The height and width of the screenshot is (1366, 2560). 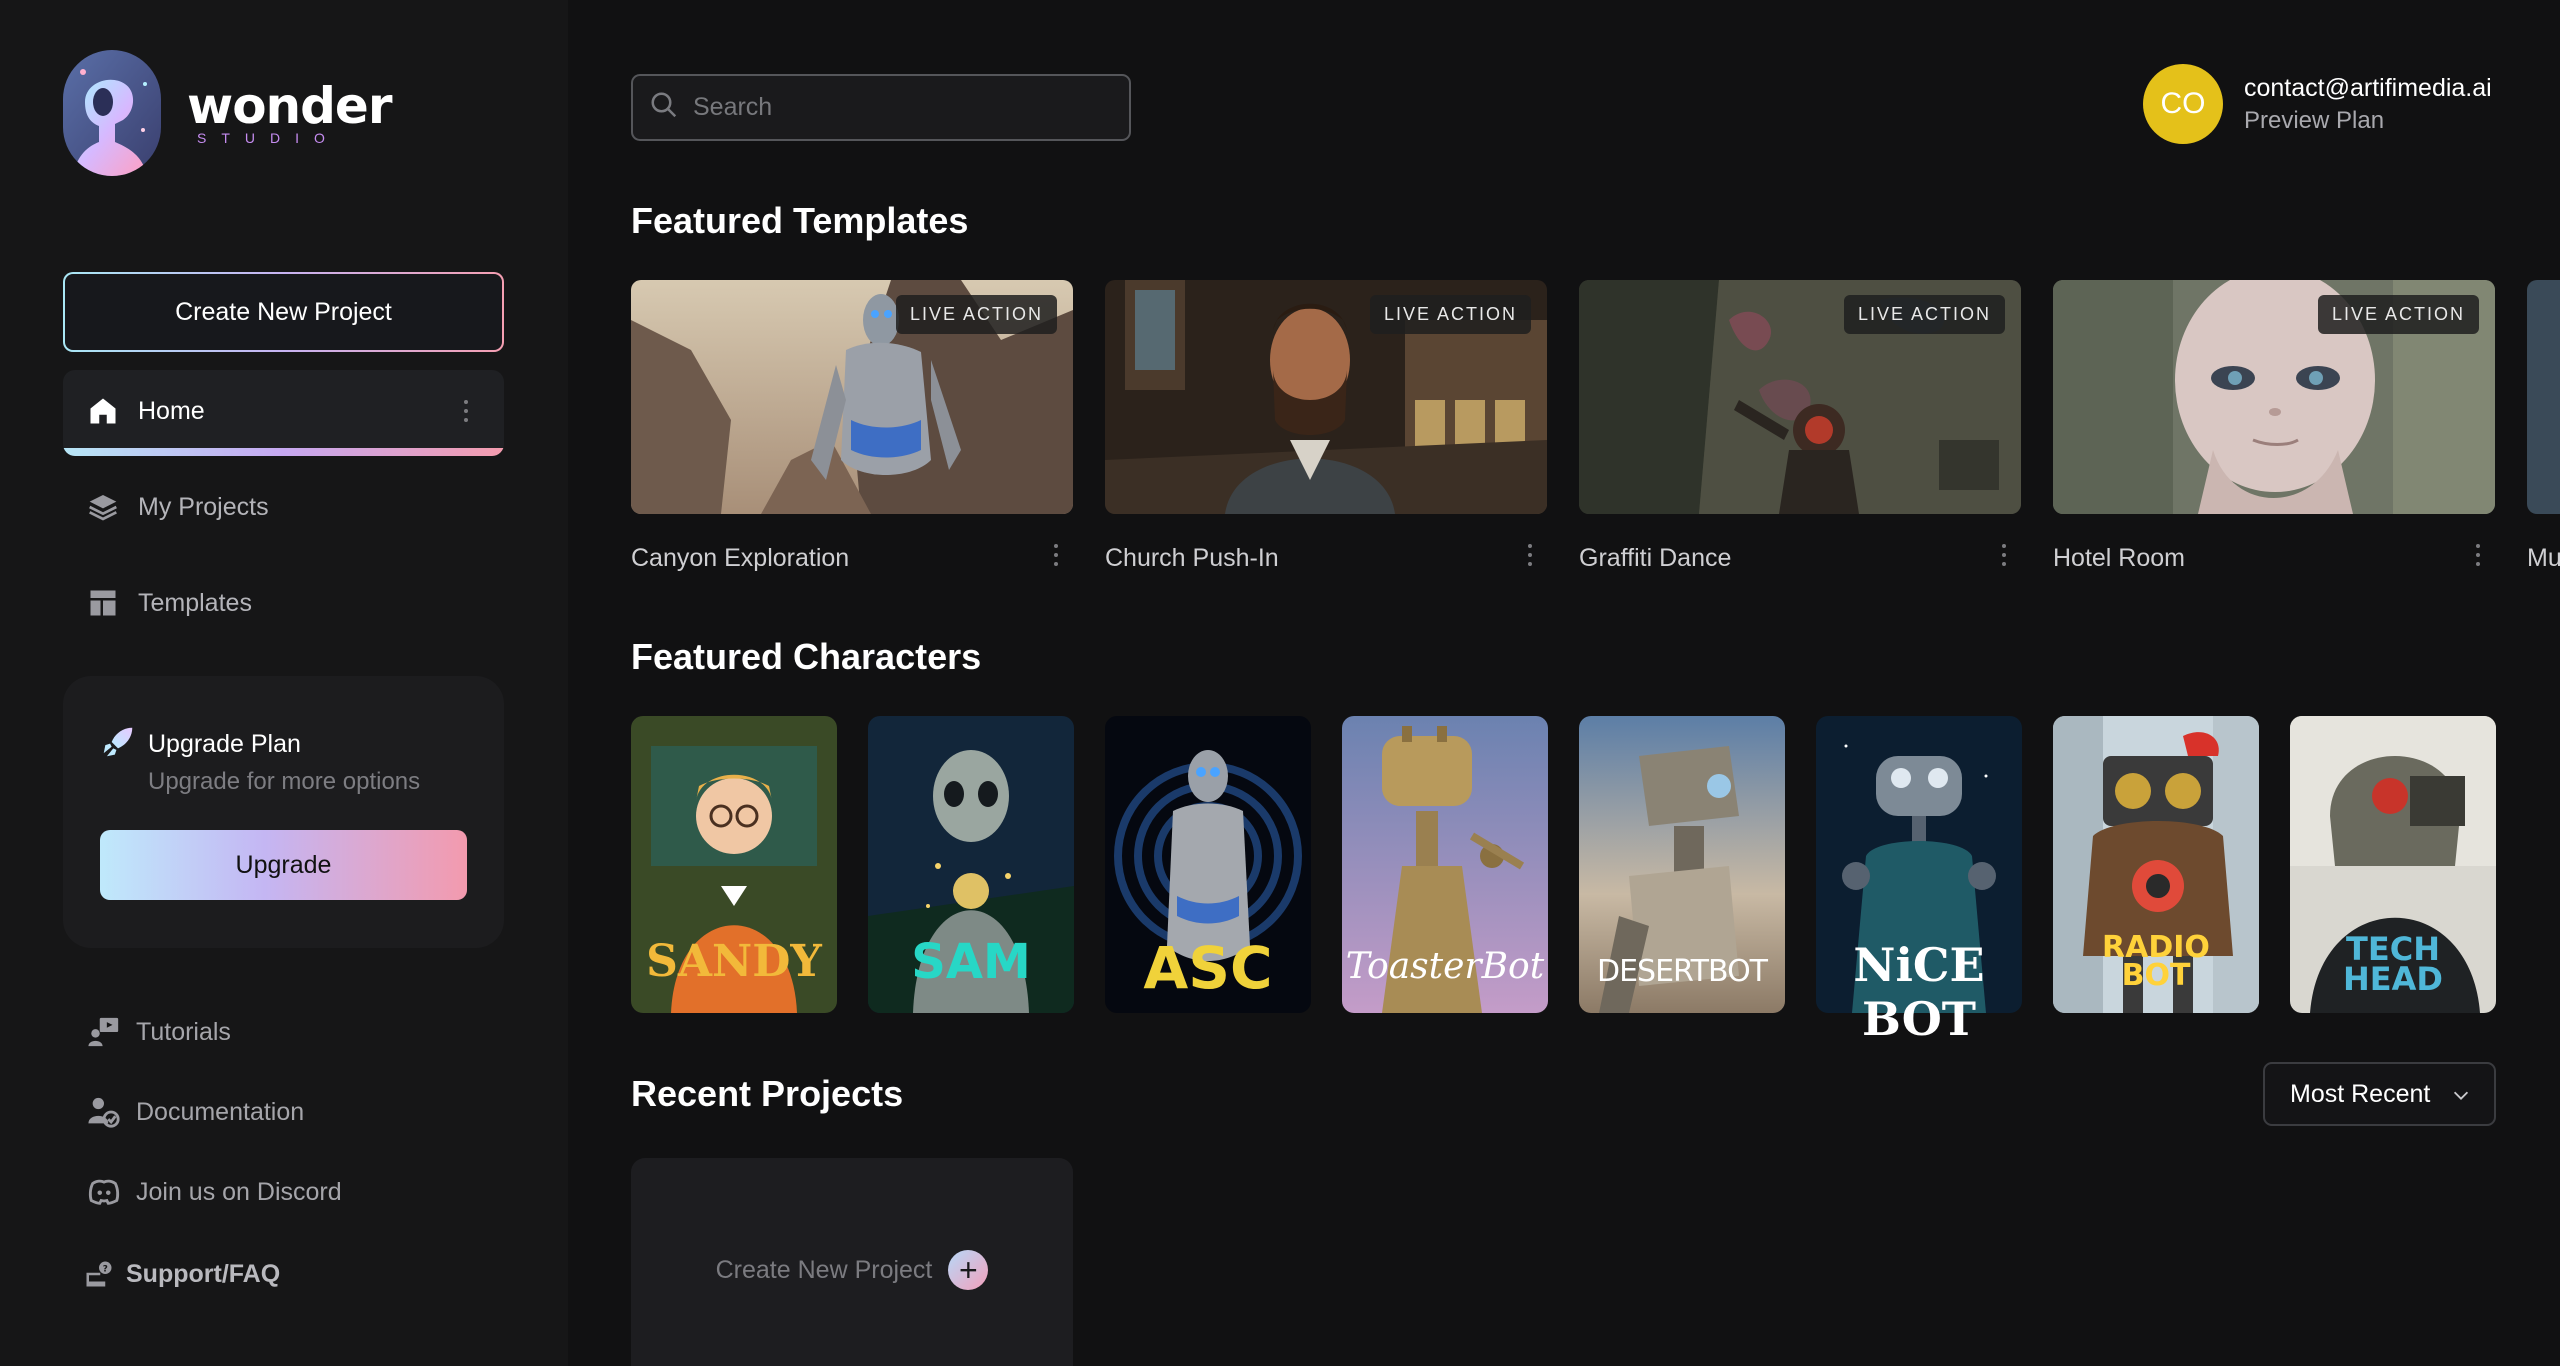 I want to click on user-info: contact@artifimedia.ai Preview Plan, so click(x=2368, y=104).